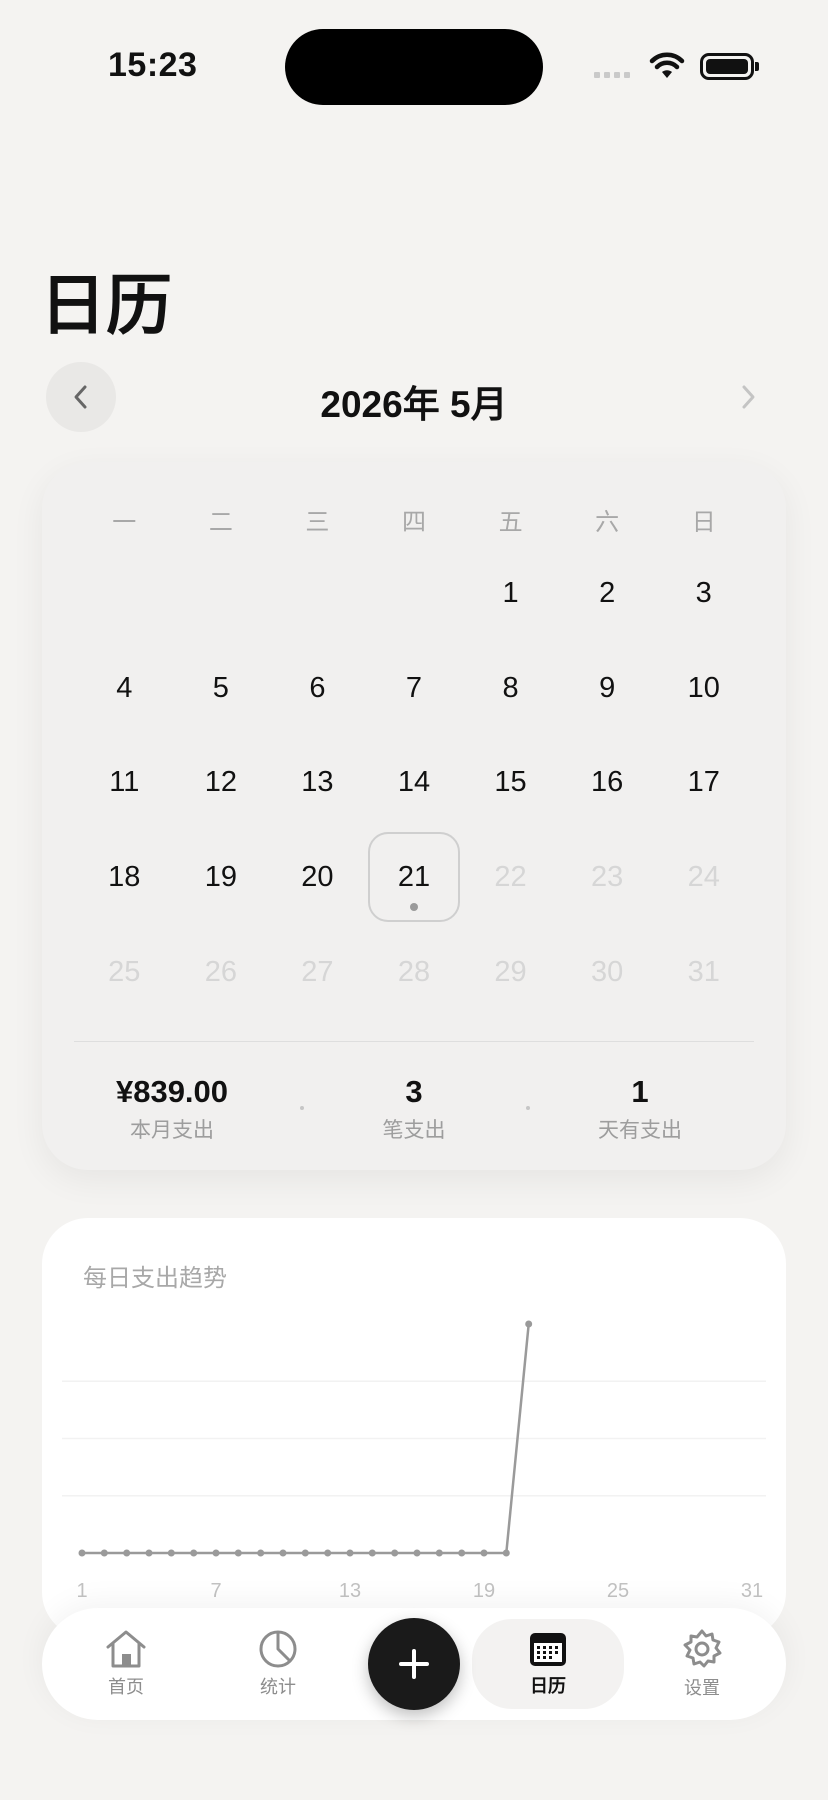  Describe the element at coordinates (153, 65) in the screenshot. I see `status-time: 15:23` at that location.